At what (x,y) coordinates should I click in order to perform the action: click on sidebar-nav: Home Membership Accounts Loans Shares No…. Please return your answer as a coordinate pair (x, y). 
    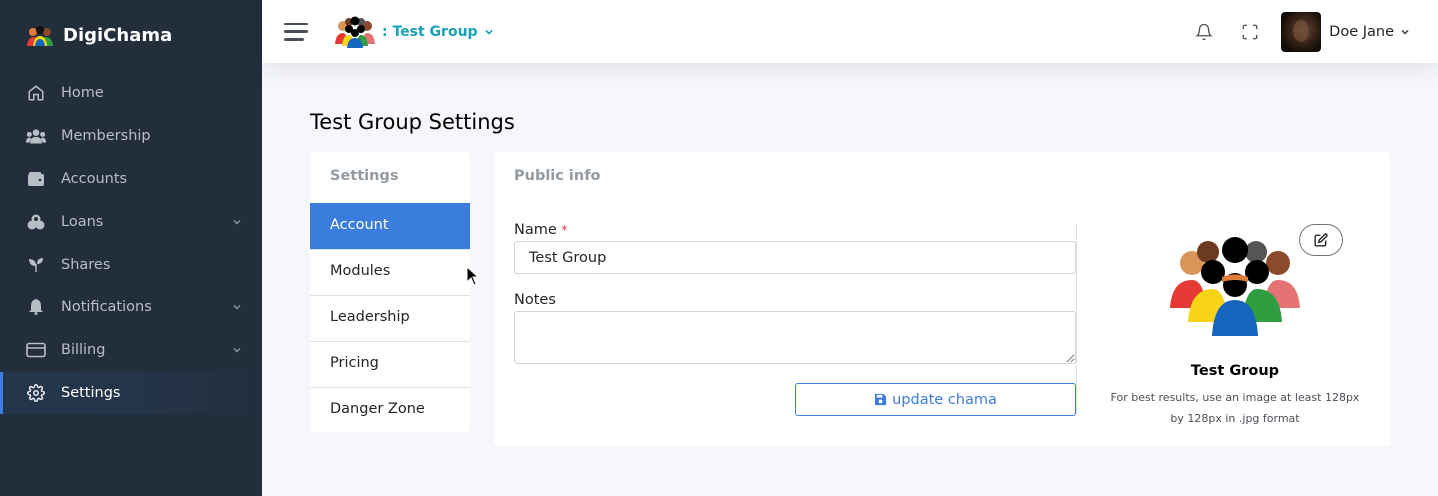
    Looking at the image, I should click on (131, 243).